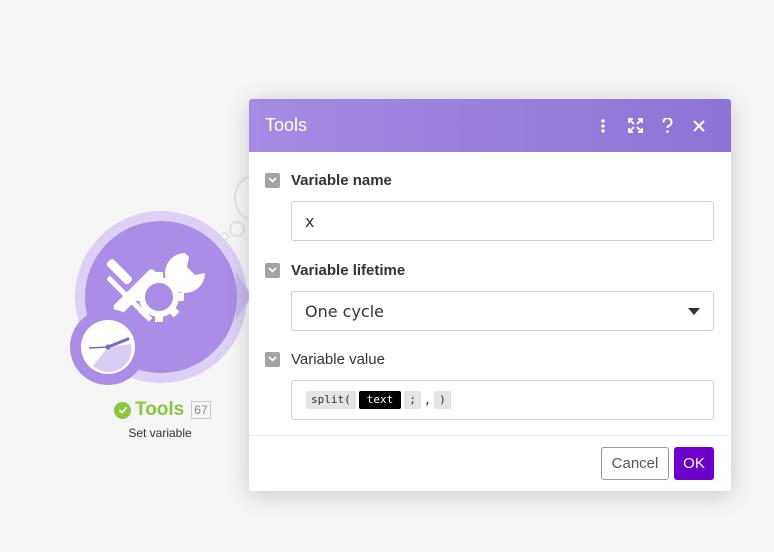  What do you see at coordinates (489, 375) in the screenshot?
I see `field-variable-value: Variable value split( text ; , )` at bounding box center [489, 375].